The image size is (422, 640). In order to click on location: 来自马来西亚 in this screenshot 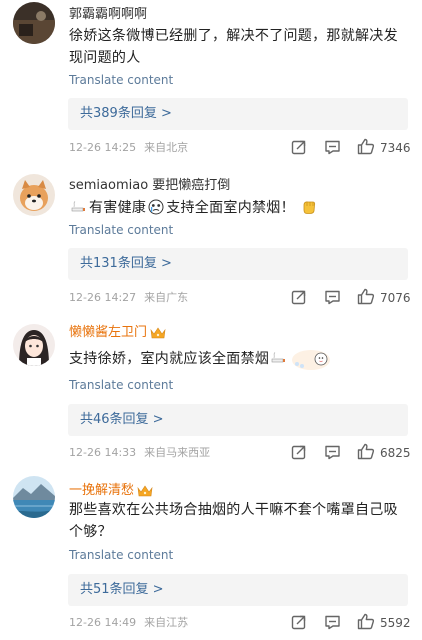, I will do `click(177, 452)`.